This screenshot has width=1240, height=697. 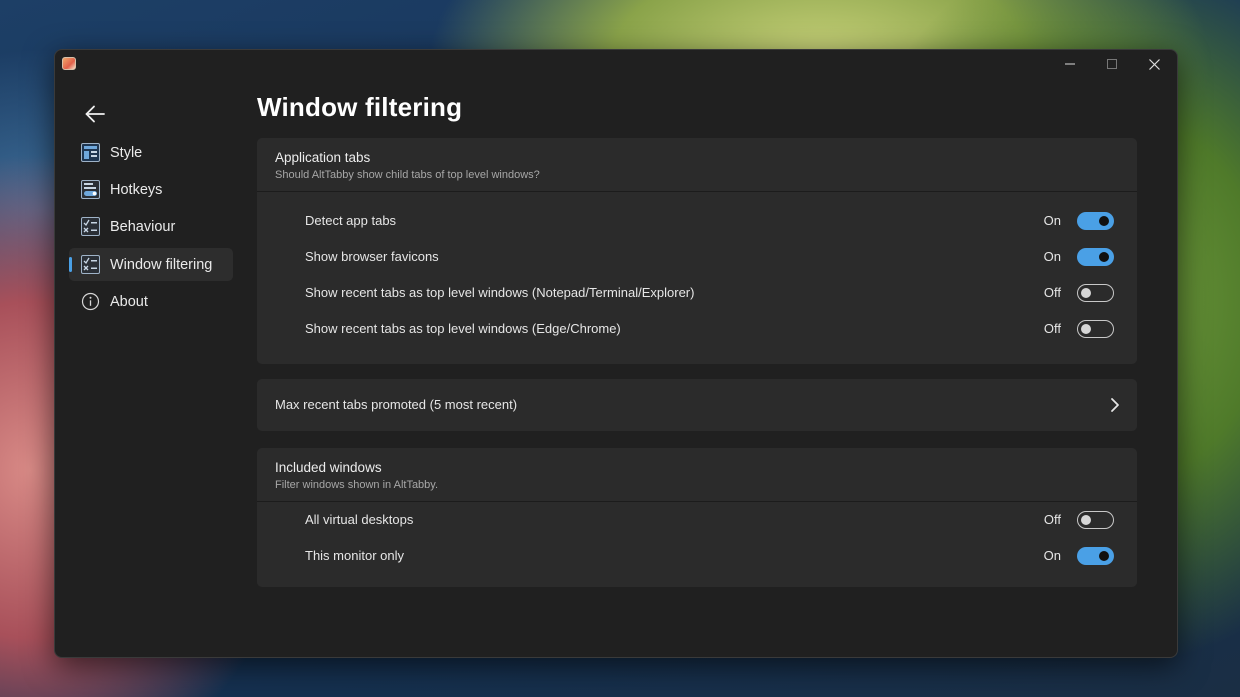 I want to click on minimize-icon, so click(x=1070, y=64).